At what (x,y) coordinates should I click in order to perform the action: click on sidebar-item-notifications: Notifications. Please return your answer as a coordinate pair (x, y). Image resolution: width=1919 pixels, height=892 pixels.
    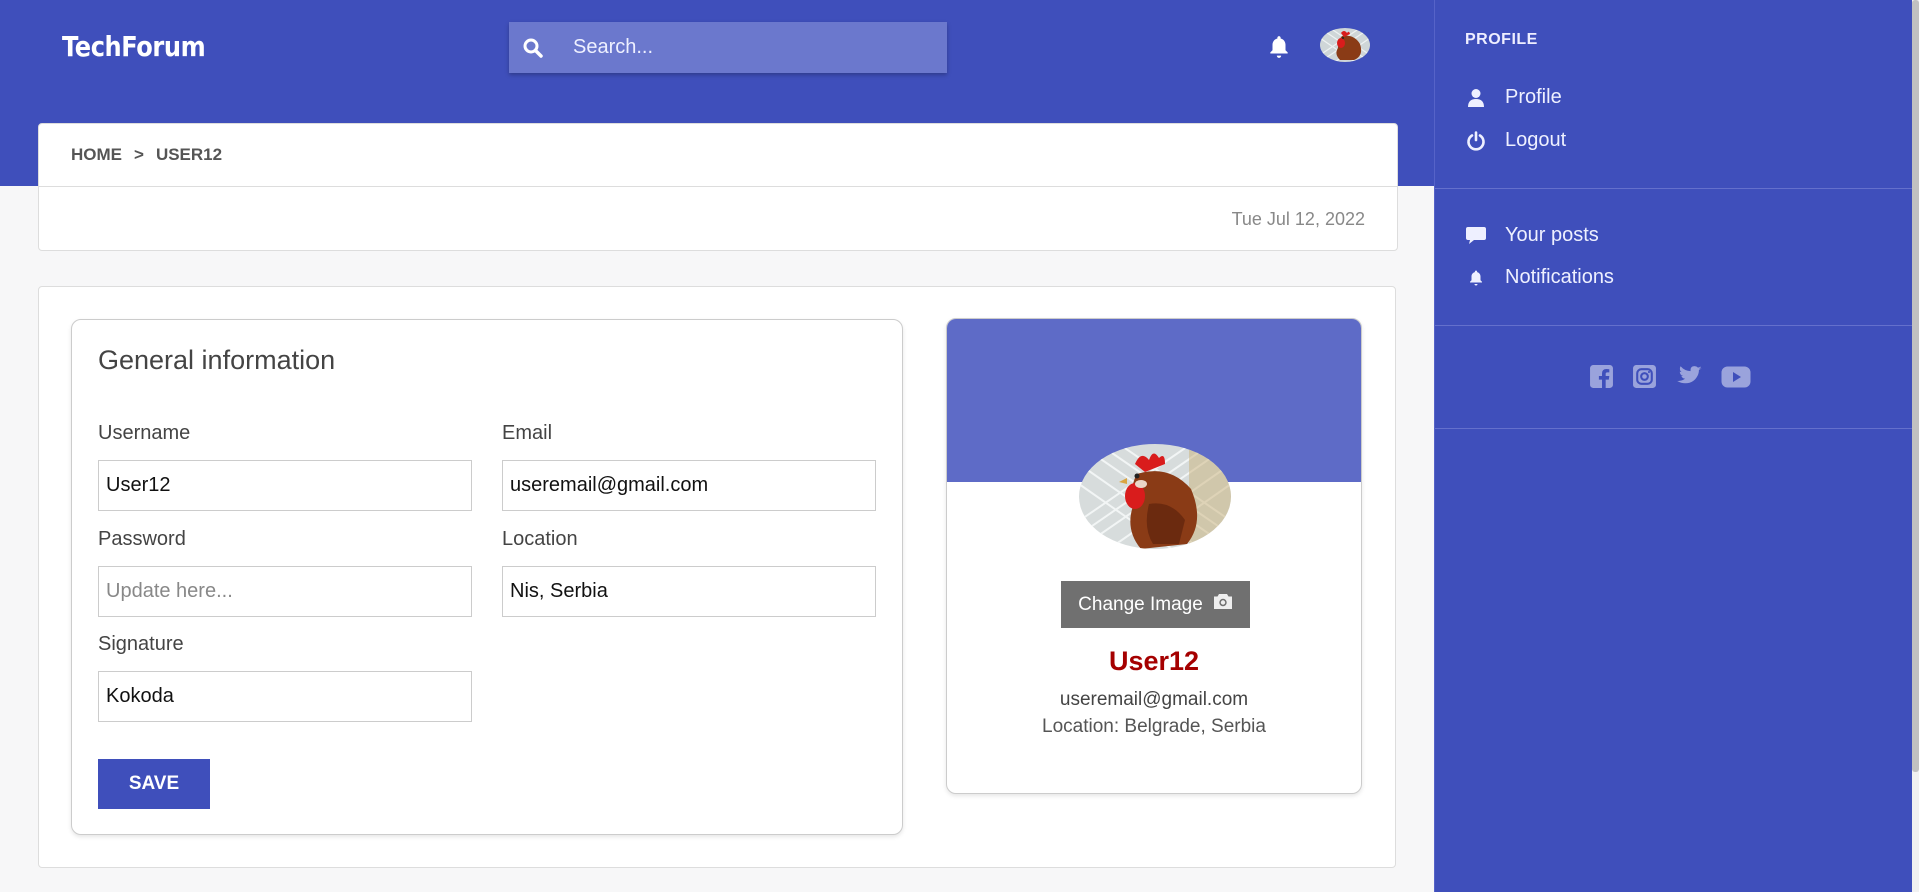
    Looking at the image, I should click on (1539, 277).